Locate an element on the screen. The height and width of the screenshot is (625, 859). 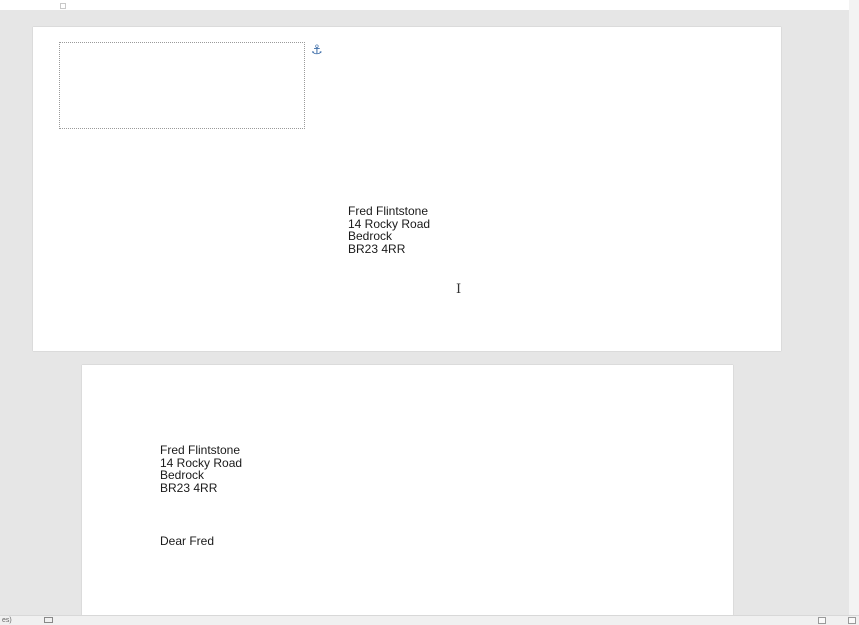
status-bar: es) is located at coordinates (429, 620).